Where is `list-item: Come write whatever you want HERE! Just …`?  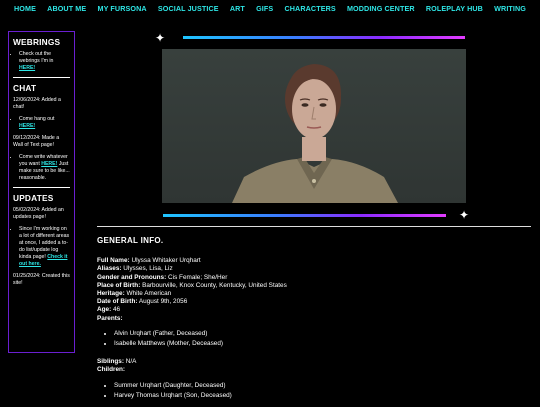 list-item: Come write whatever you want HERE! Just … is located at coordinates (44, 168).